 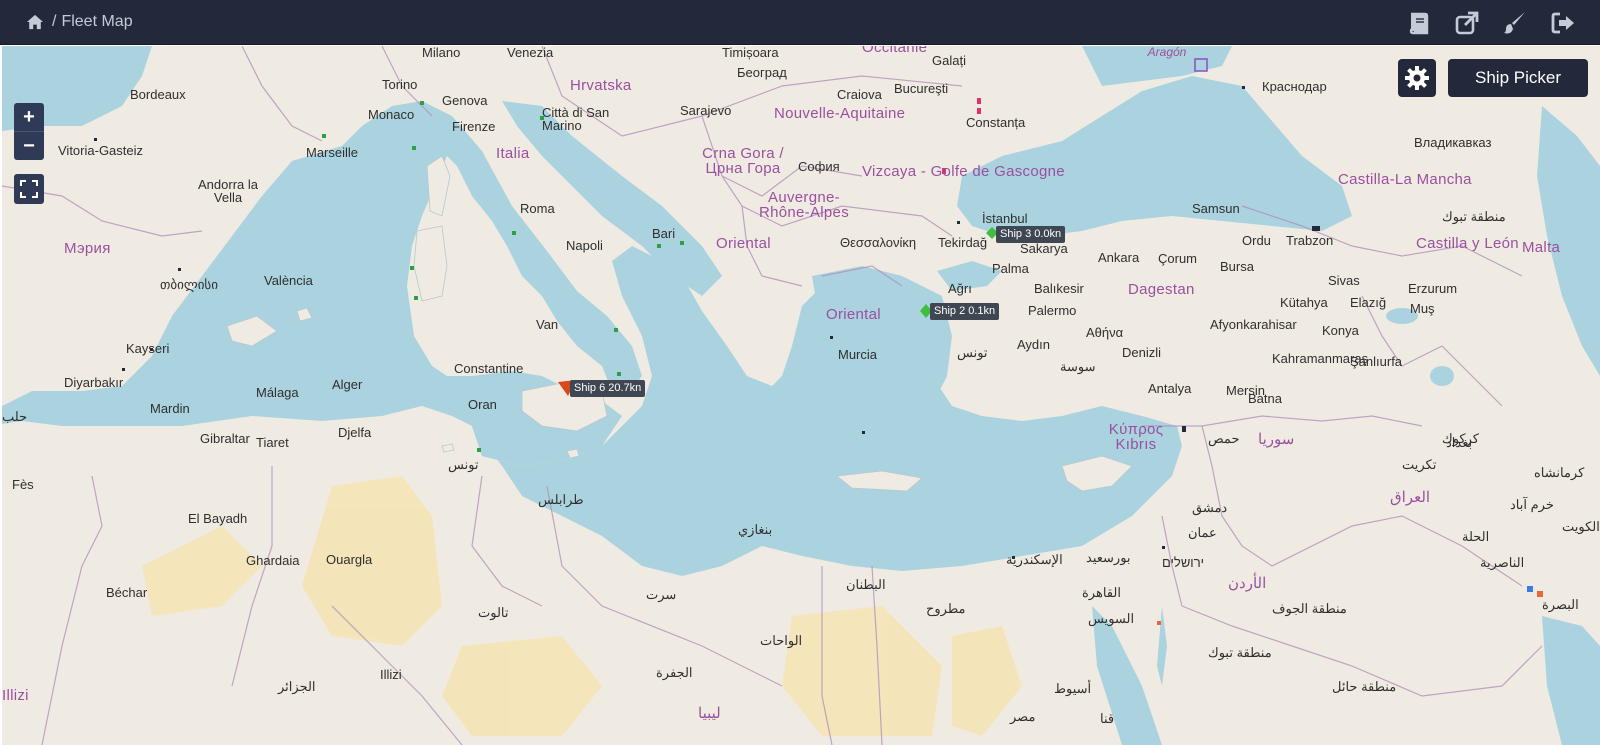 I want to click on map-label: كرمانشاه, so click(x=1559, y=472).